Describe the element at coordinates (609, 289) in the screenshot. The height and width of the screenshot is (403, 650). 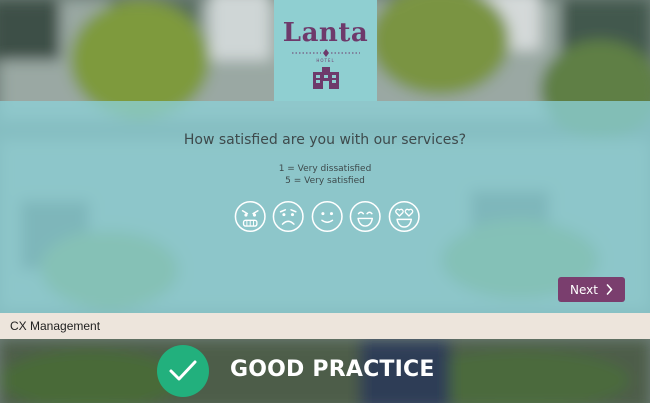
I see `chevron-right-icon` at that location.